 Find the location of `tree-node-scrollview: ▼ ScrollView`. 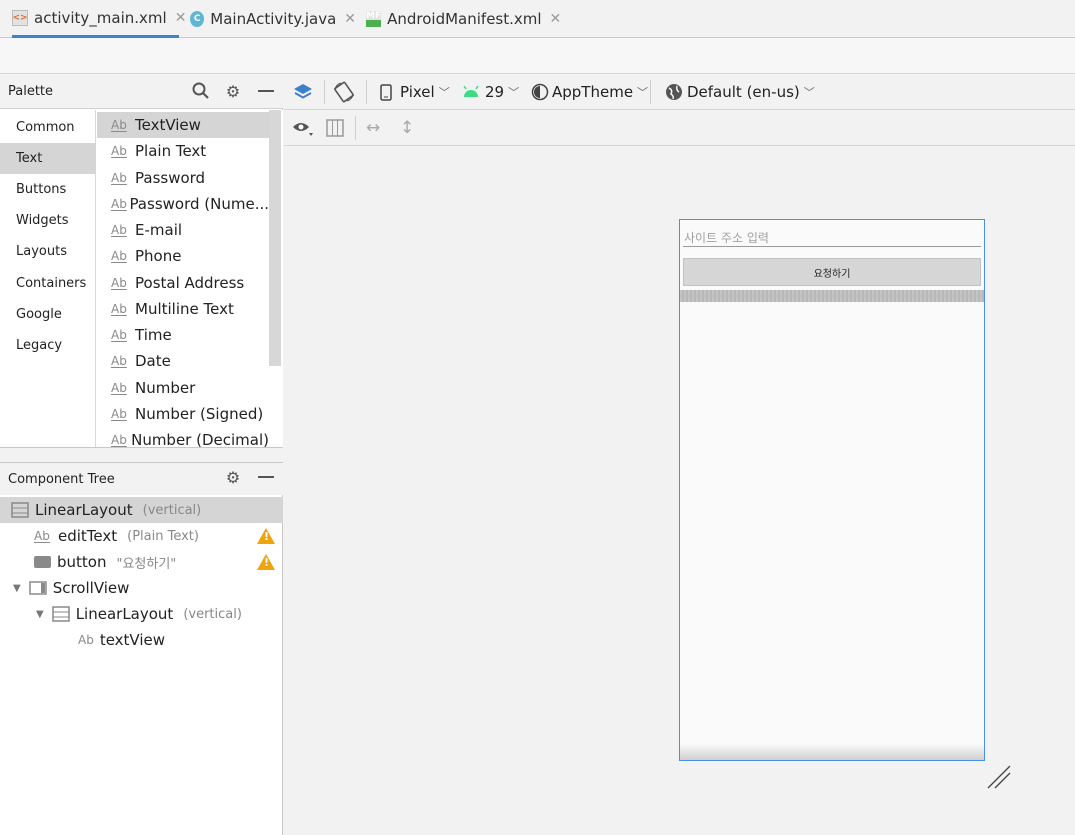

tree-node-scrollview: ▼ ScrollView is located at coordinates (141, 588).